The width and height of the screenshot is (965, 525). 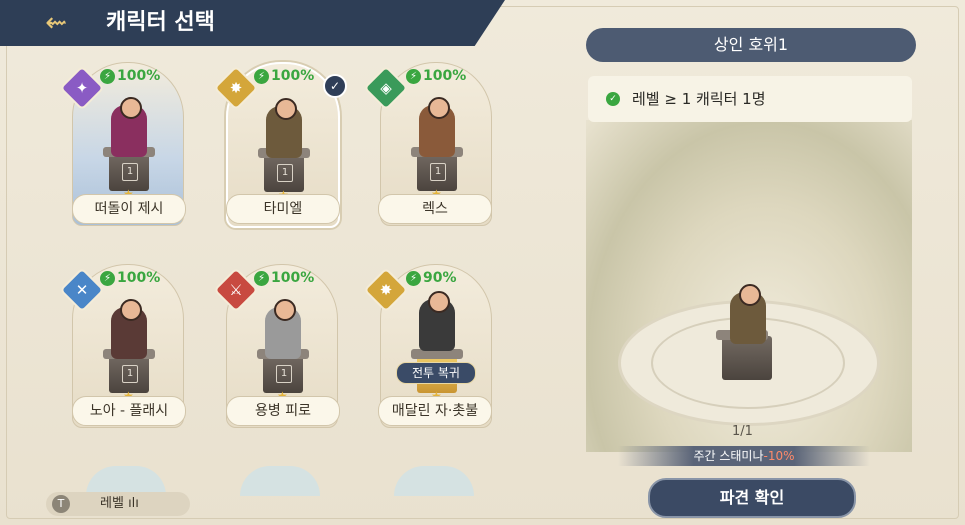 I want to click on selected-check-icon: ✓, so click(x=335, y=86).